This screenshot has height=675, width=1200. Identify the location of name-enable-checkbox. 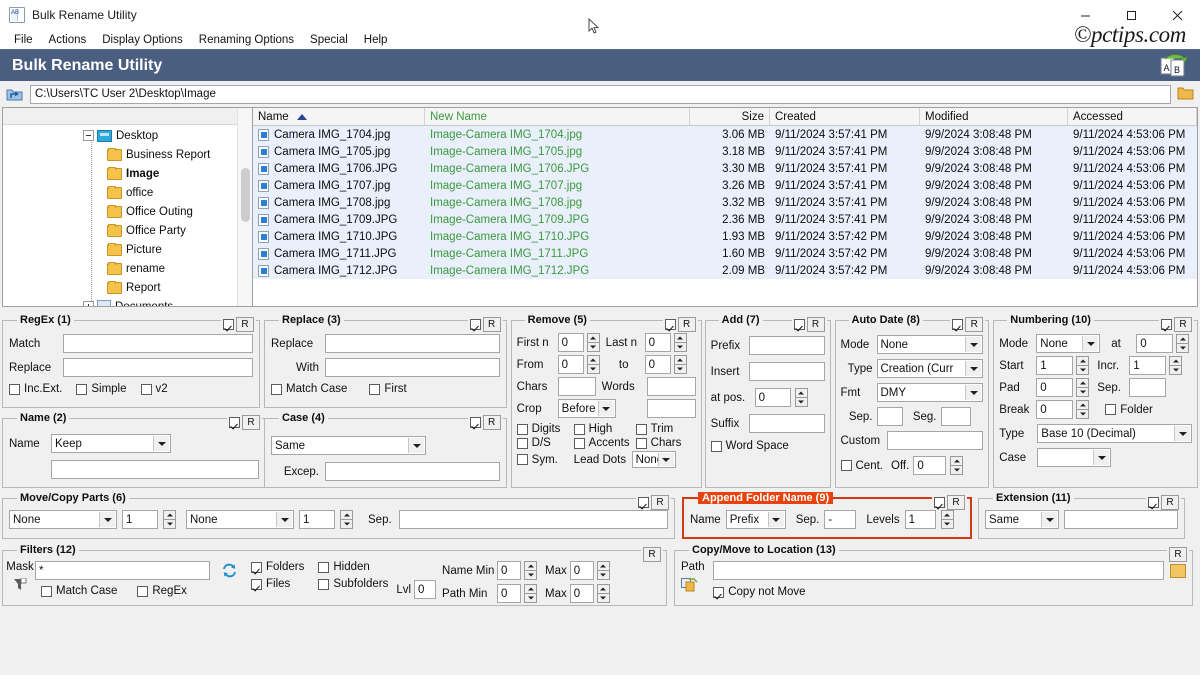
(234, 422).